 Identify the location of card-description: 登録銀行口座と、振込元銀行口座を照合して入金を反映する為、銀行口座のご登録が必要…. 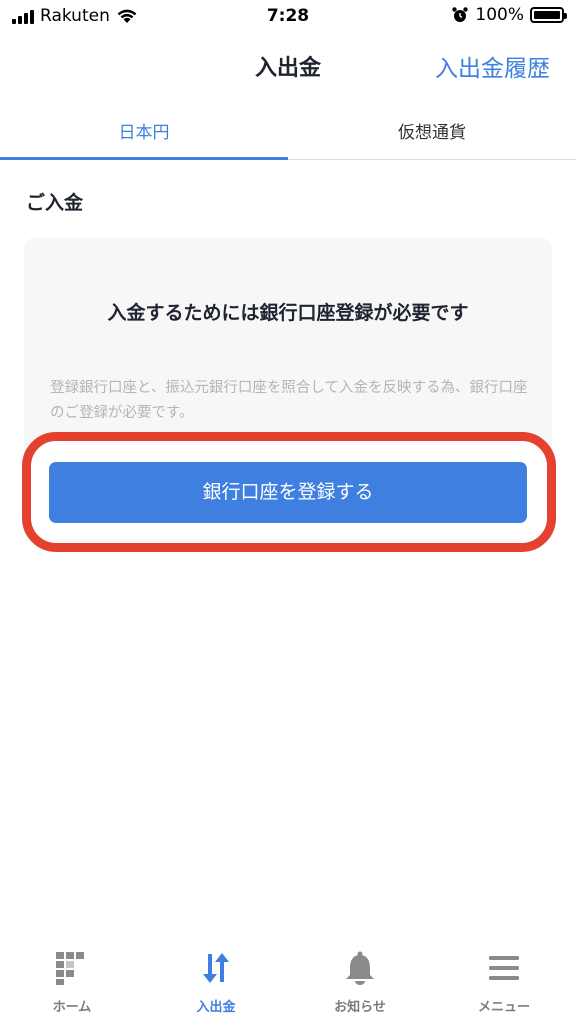
(289, 400).